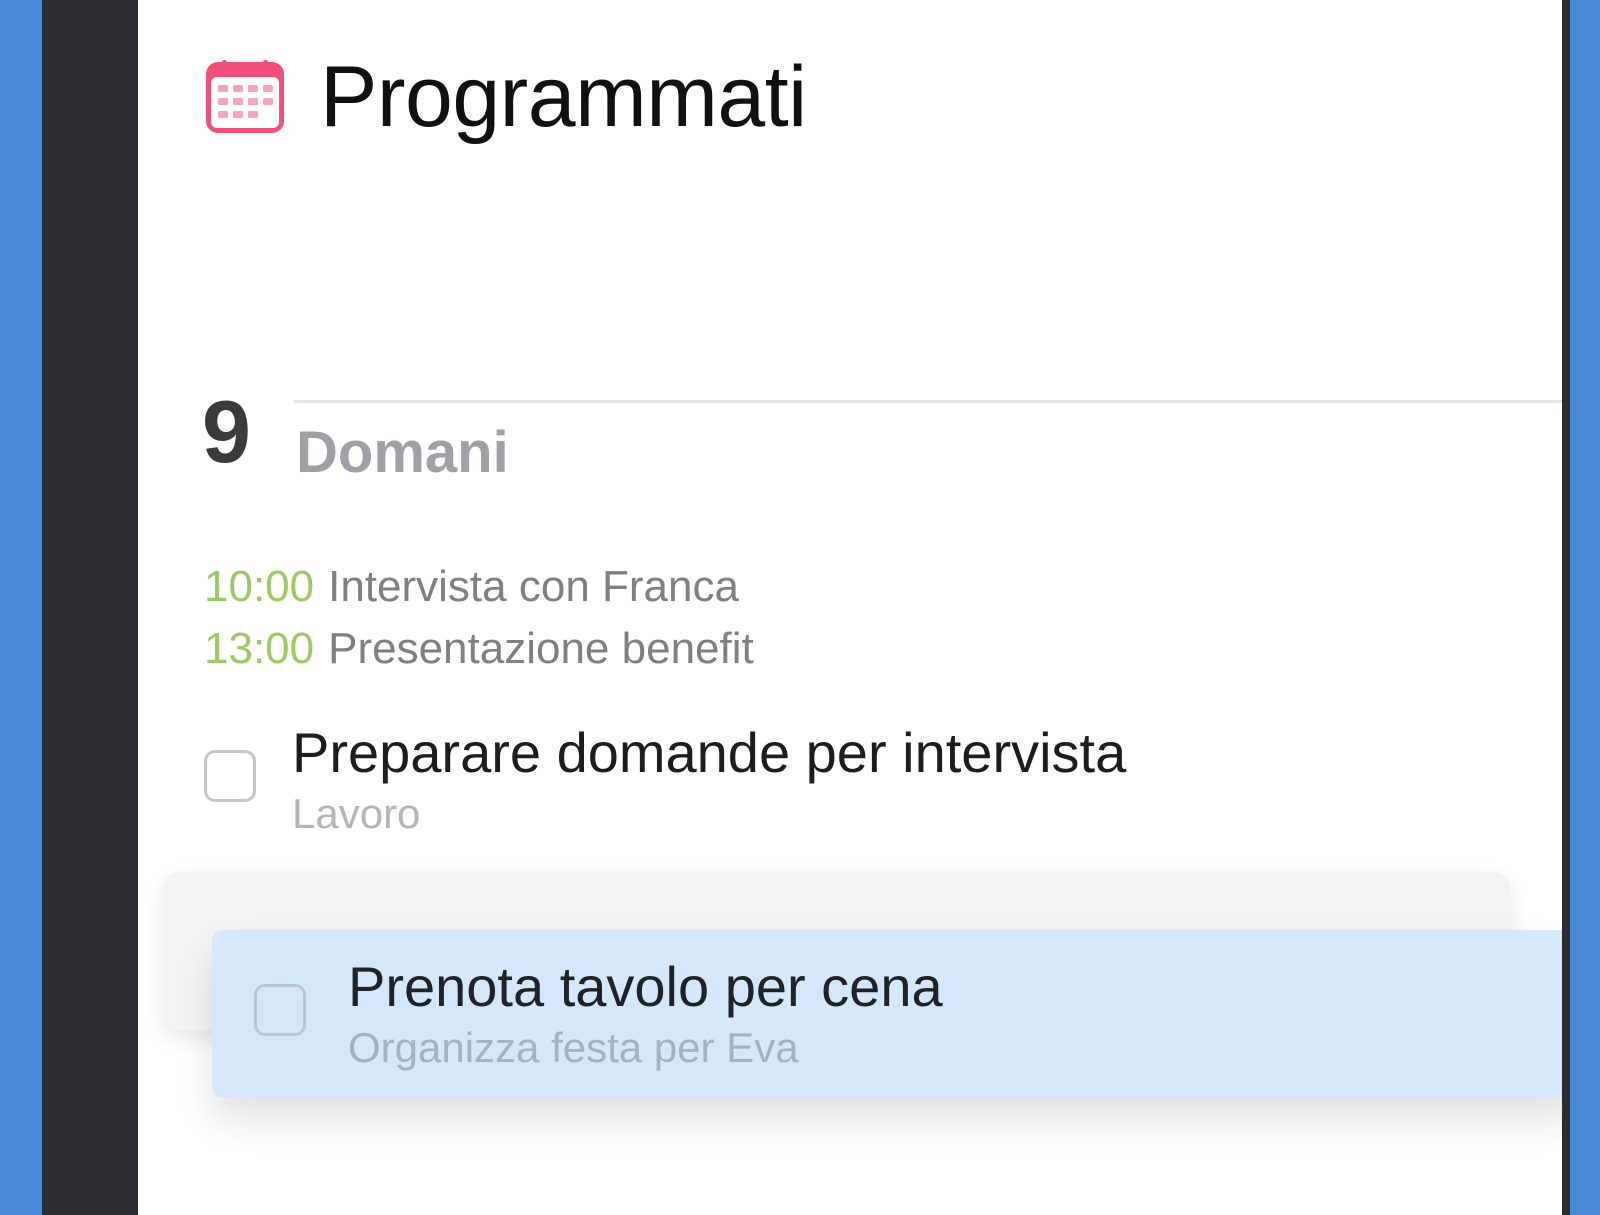  I want to click on event-title: Presentazione benefit, so click(541, 648).